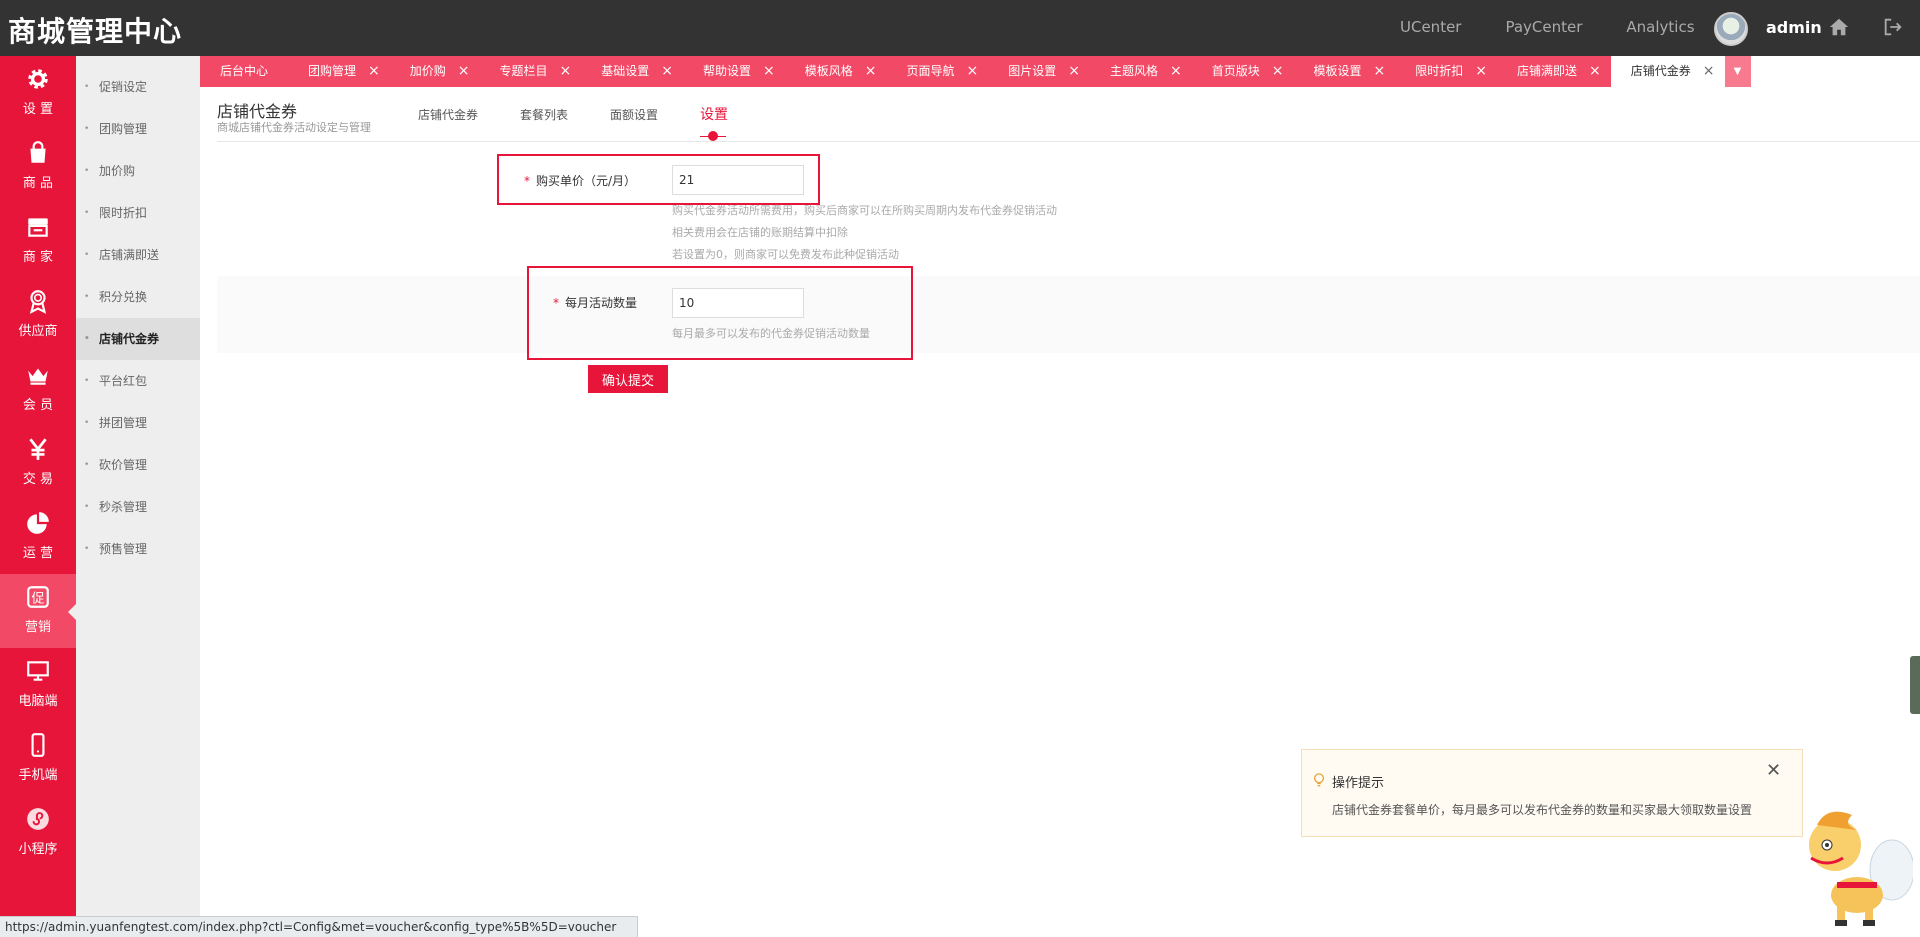 The height and width of the screenshot is (937, 1920). What do you see at coordinates (1660, 27) in the screenshot?
I see `analytics-link: Analytics` at bounding box center [1660, 27].